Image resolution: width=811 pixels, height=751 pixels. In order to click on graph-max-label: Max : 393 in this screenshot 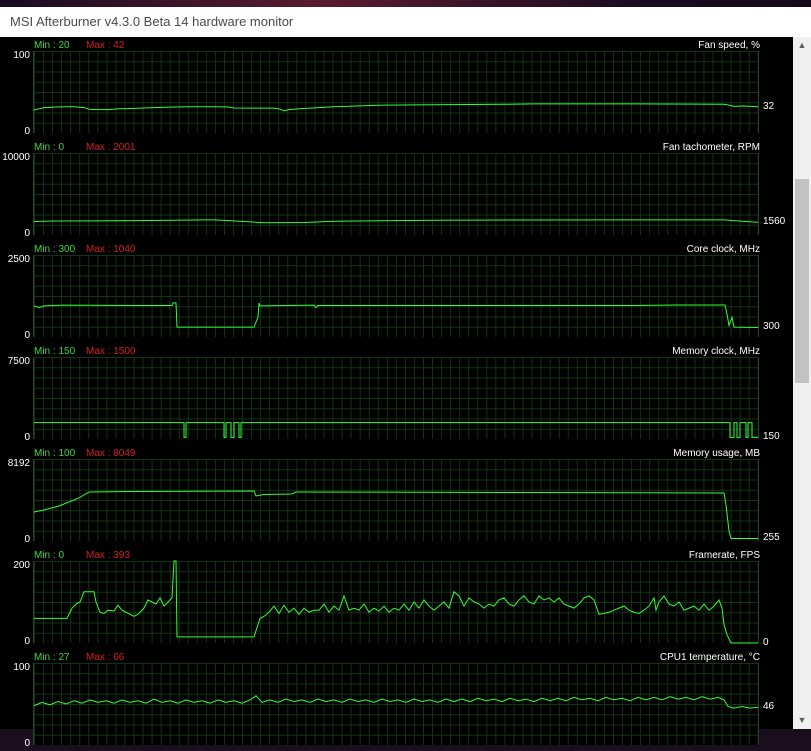, I will do `click(108, 555)`.